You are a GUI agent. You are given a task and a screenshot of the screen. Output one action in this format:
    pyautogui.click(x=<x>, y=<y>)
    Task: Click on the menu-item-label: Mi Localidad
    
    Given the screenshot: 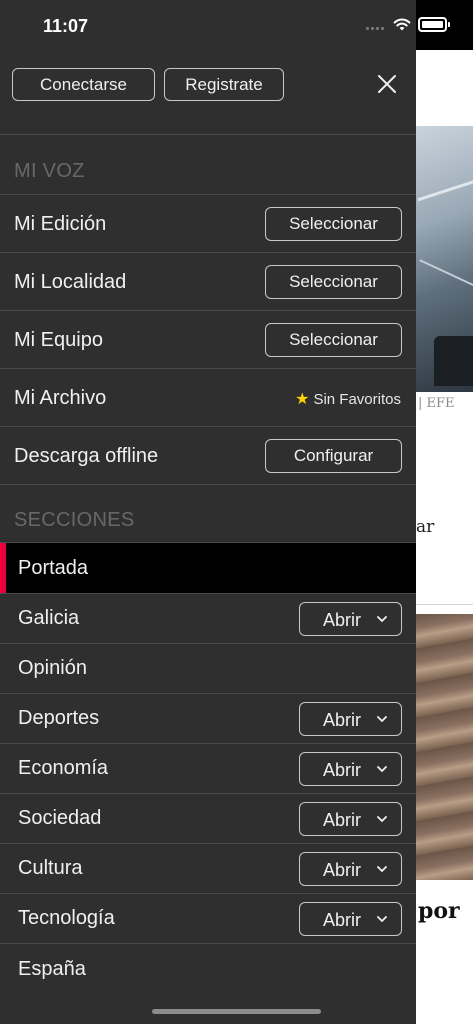 What is the action you would take?
    pyautogui.click(x=70, y=282)
    